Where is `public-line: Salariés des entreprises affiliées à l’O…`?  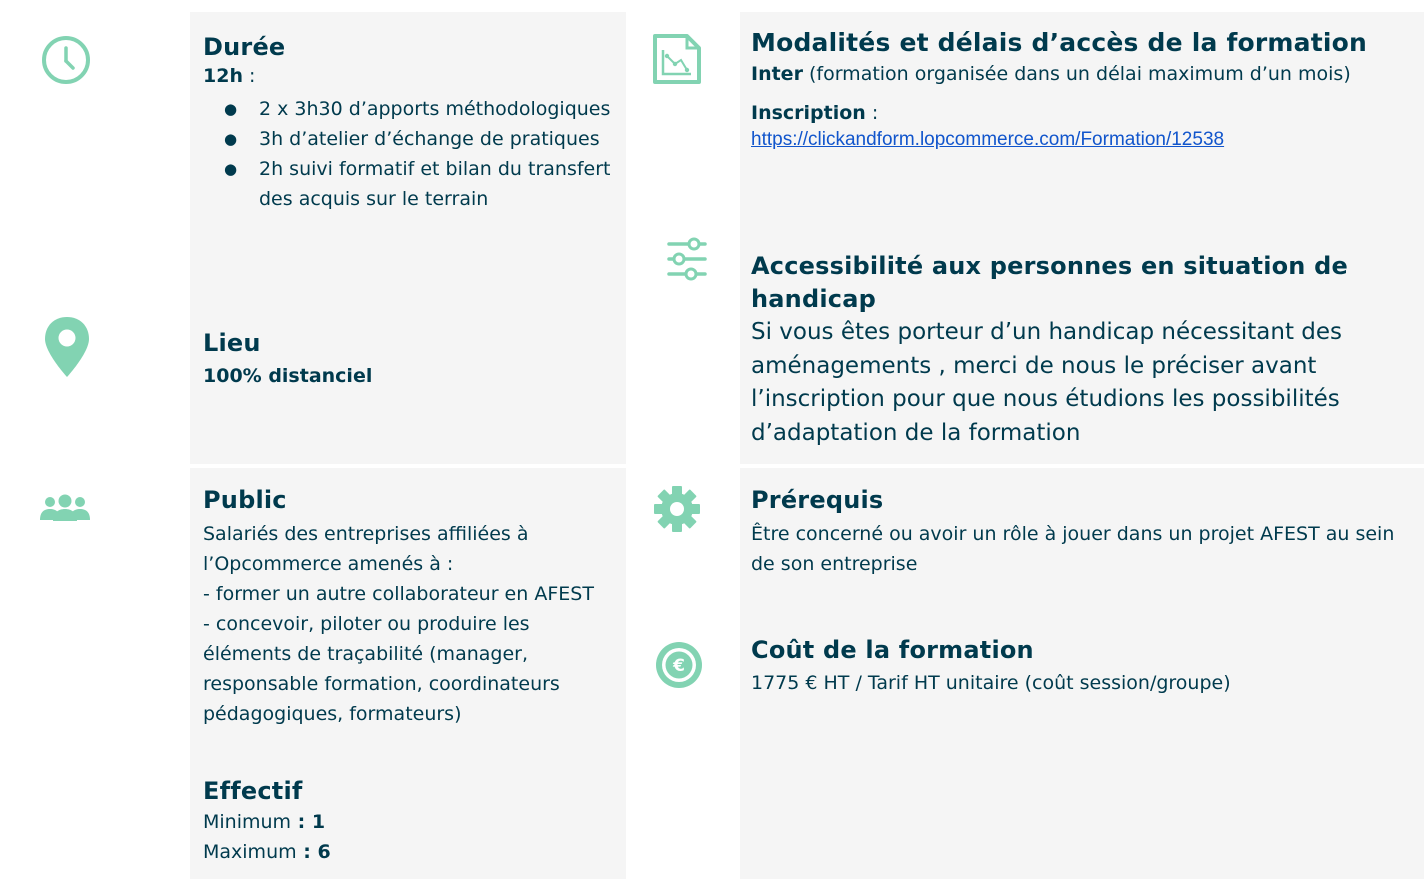
public-line: Salariés des entreprises affiliées à l’O… is located at coordinates (366, 549).